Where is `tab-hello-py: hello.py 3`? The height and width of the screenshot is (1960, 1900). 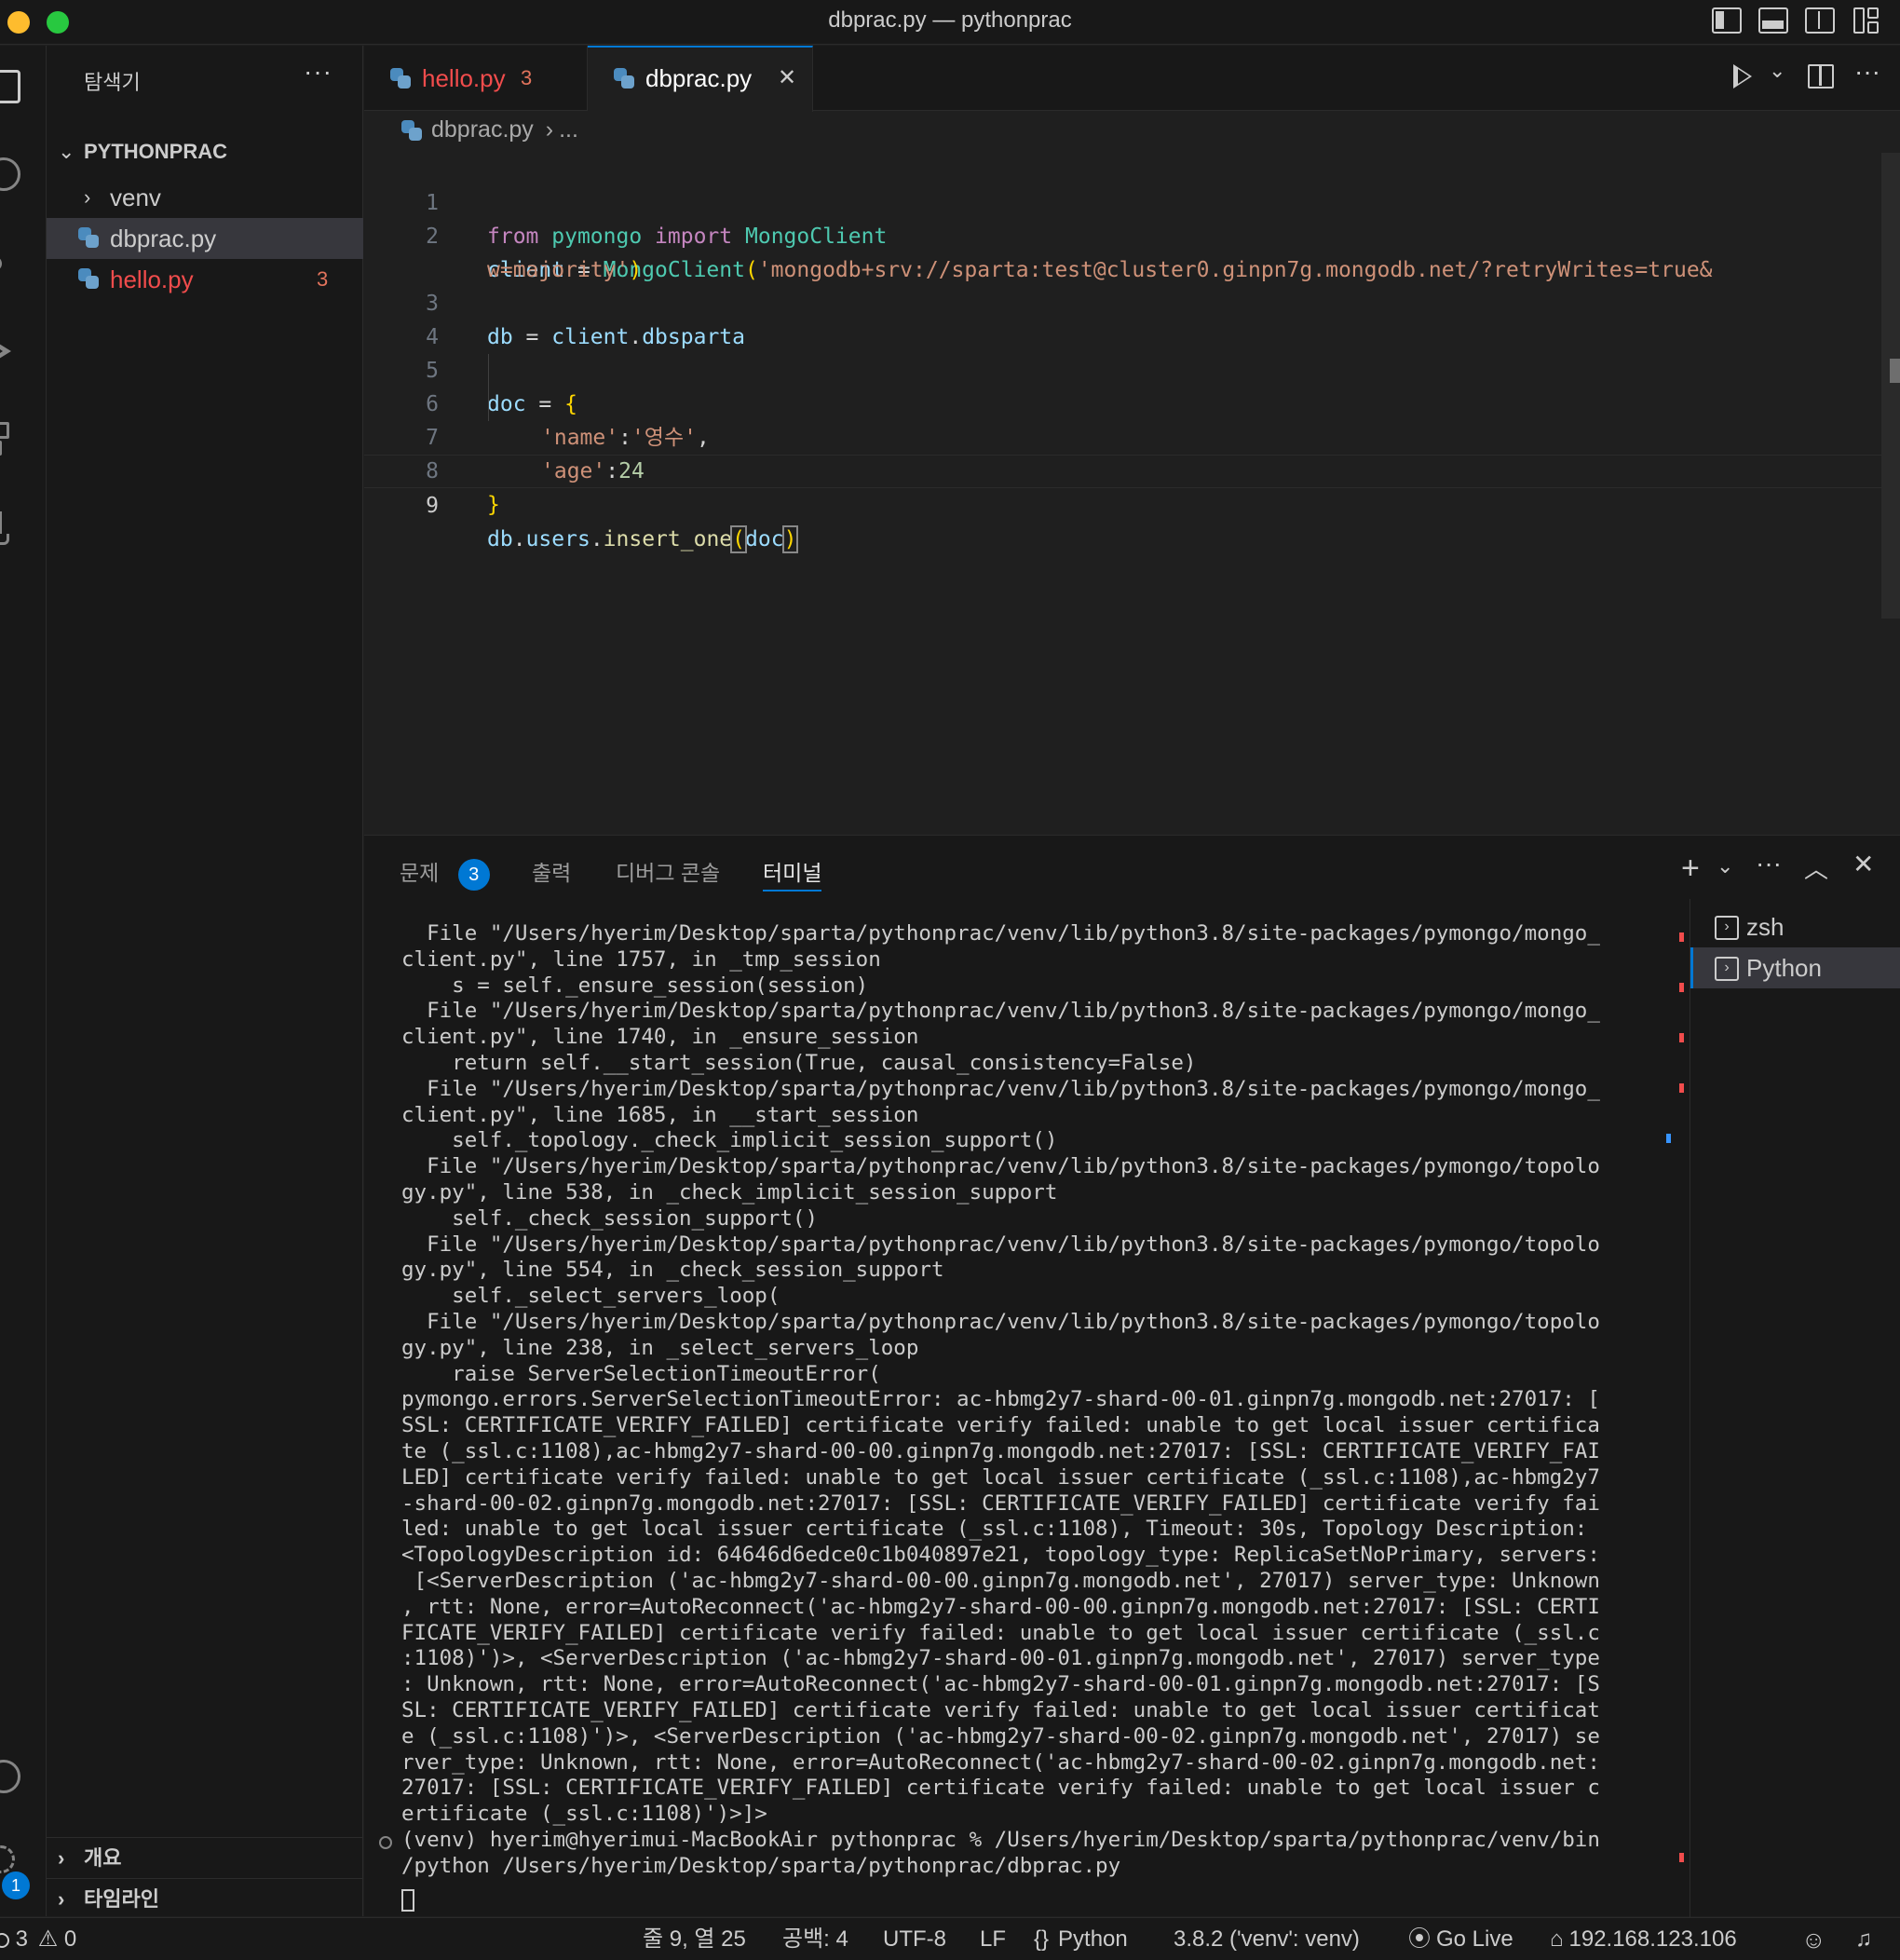
tab-hello-py: hello.py 3 is located at coordinates (476, 78).